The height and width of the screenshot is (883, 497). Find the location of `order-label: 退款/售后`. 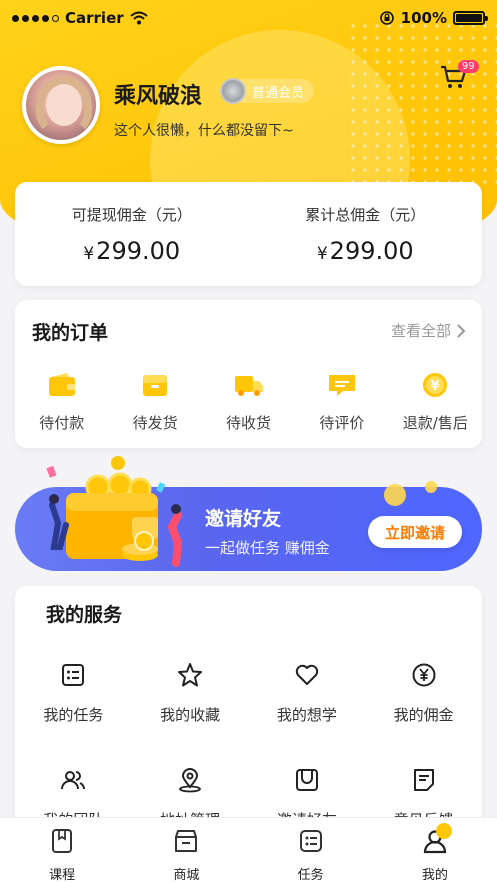

order-label: 退款/售后 is located at coordinates (435, 423).